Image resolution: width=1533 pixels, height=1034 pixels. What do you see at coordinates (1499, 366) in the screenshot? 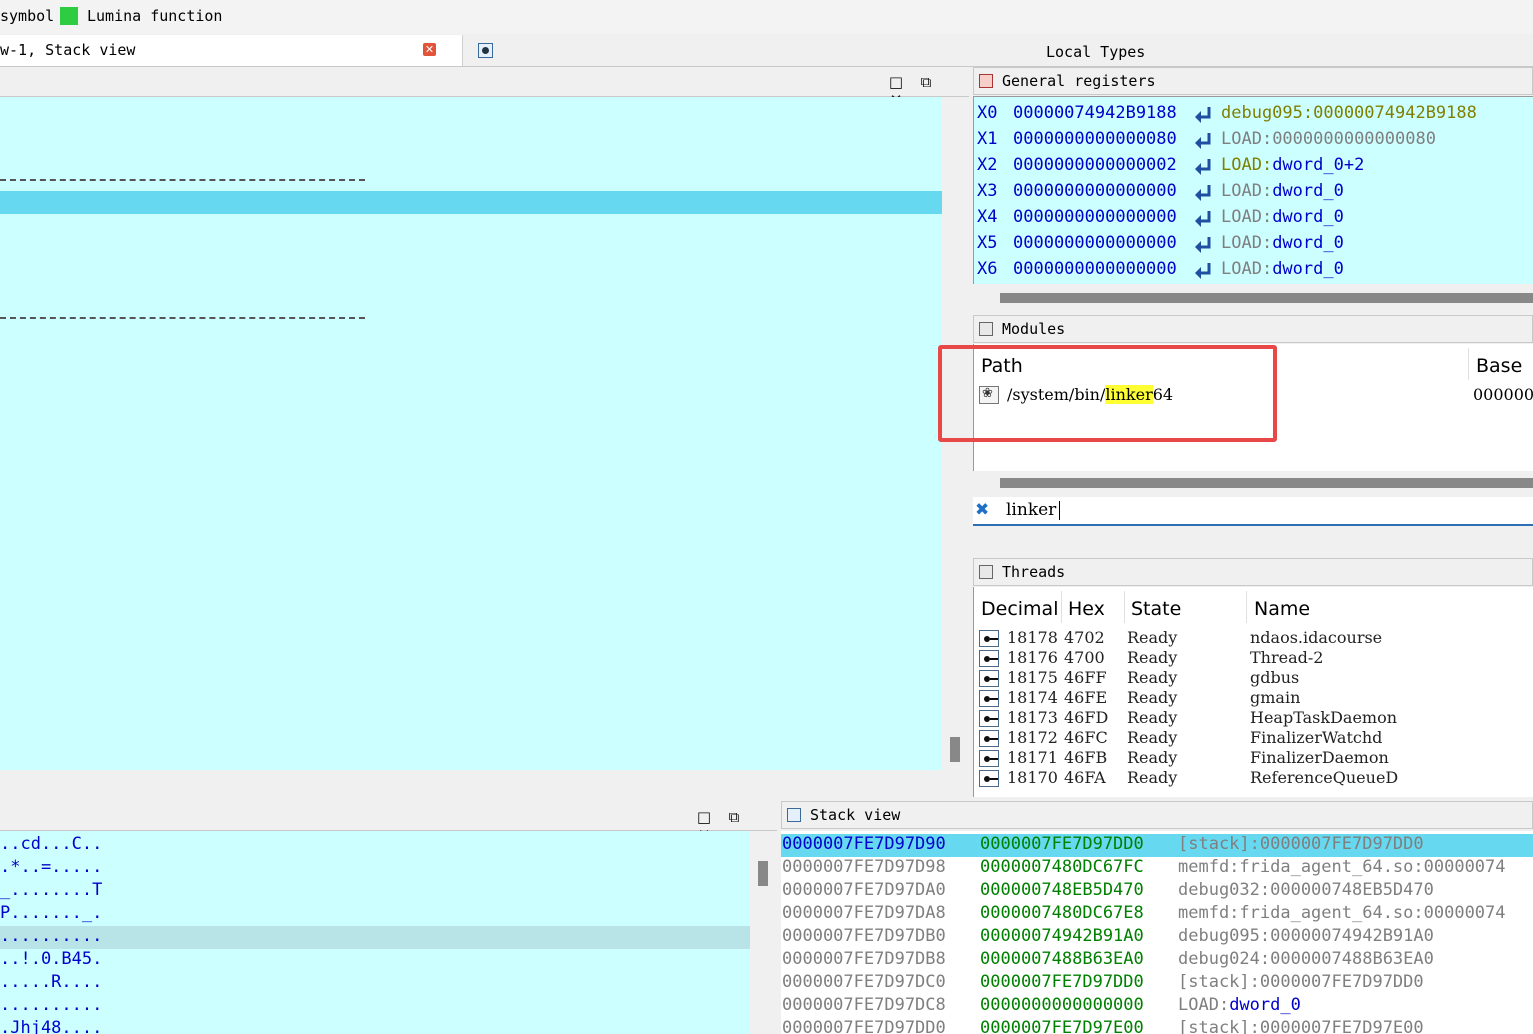
I see `column-header-base: Base` at bounding box center [1499, 366].